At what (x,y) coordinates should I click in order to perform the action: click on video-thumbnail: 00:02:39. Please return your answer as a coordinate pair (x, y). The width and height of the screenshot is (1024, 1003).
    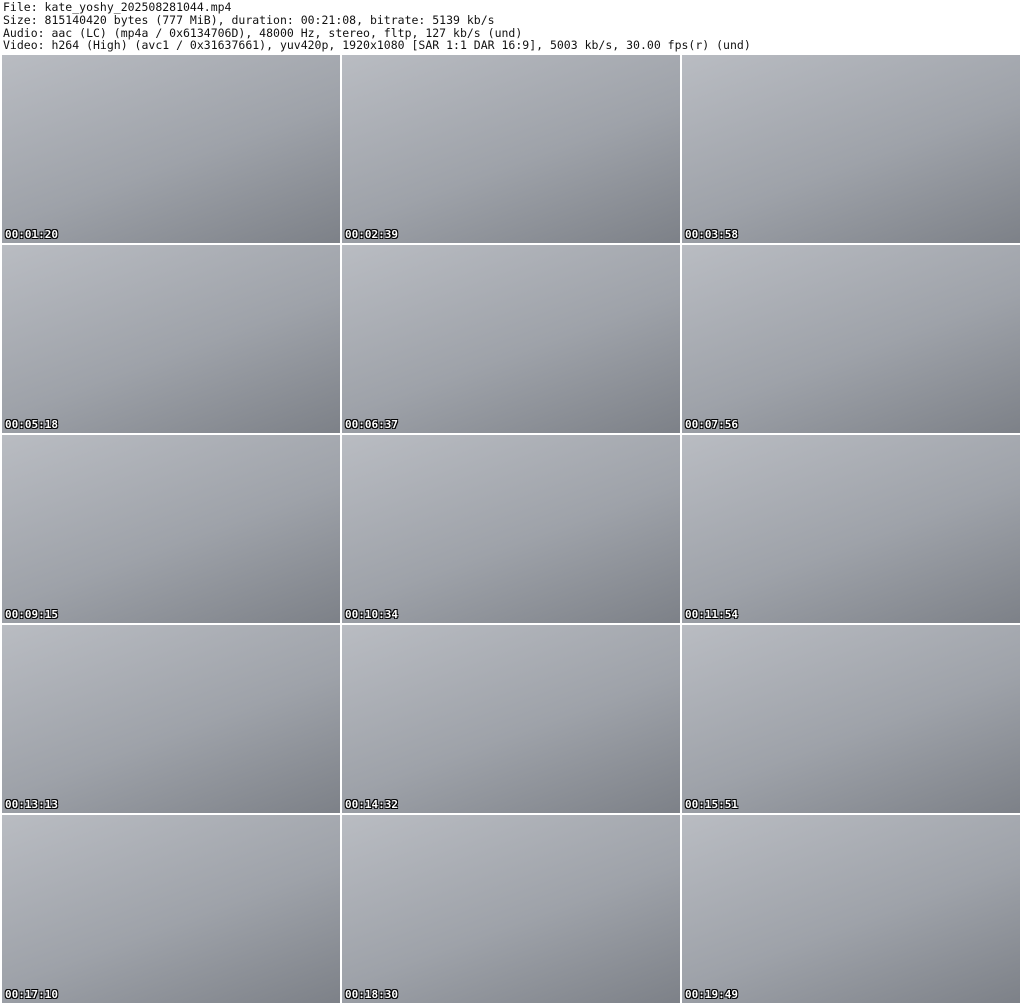
    Looking at the image, I should click on (511, 149).